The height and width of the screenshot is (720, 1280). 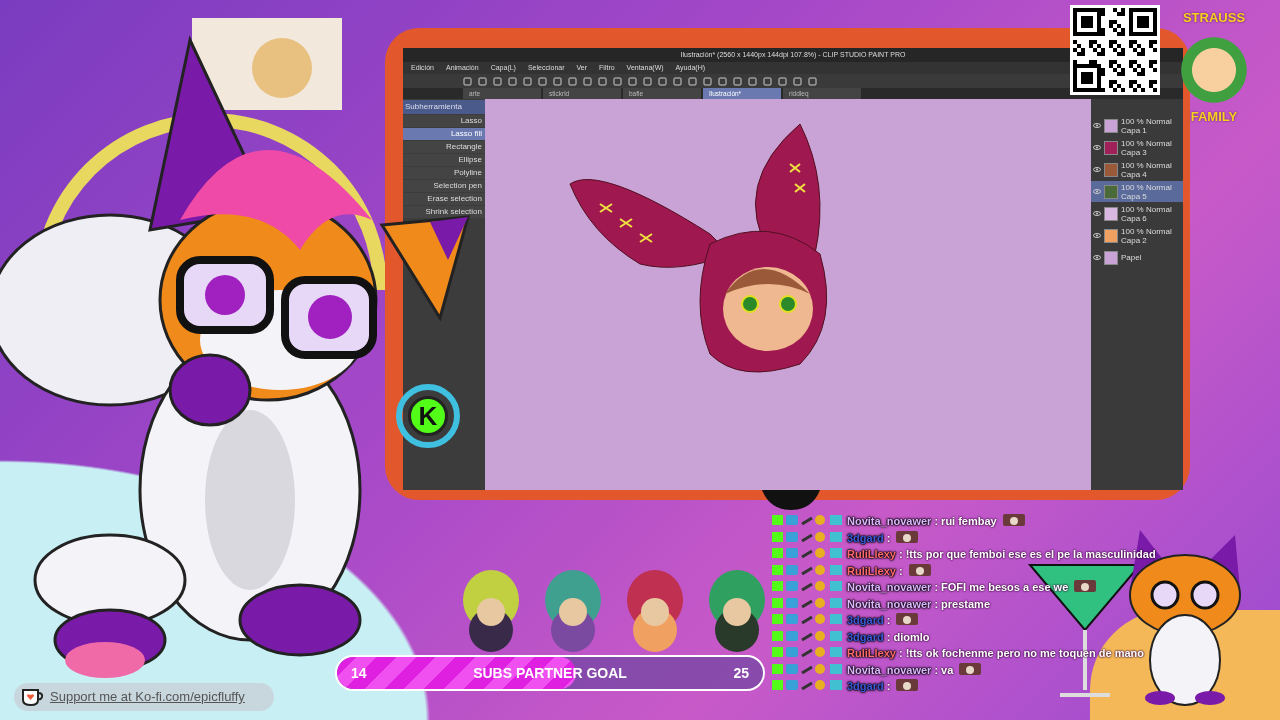 I want to click on subtool-item: Rectangle, so click(x=444, y=147).